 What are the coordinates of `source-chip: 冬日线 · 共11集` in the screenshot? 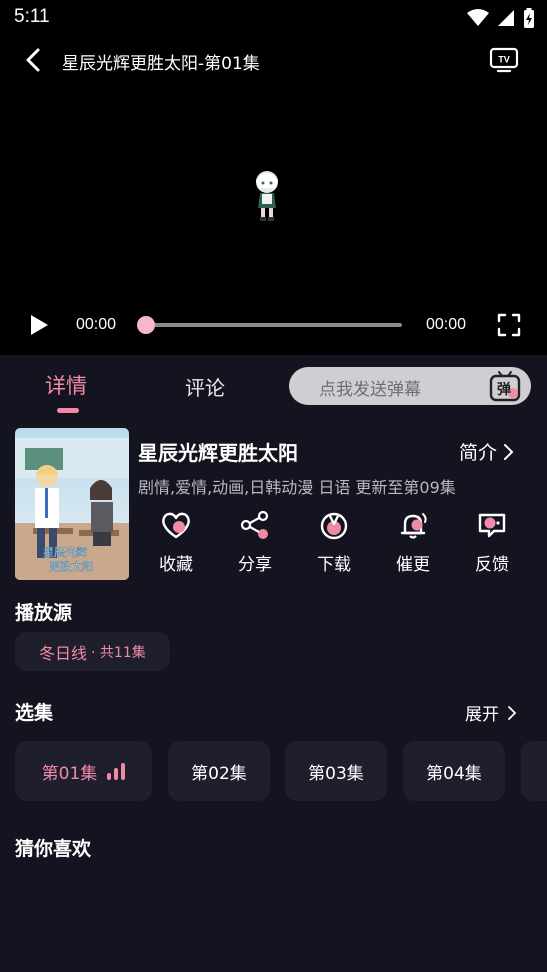 It's located at (92, 651).